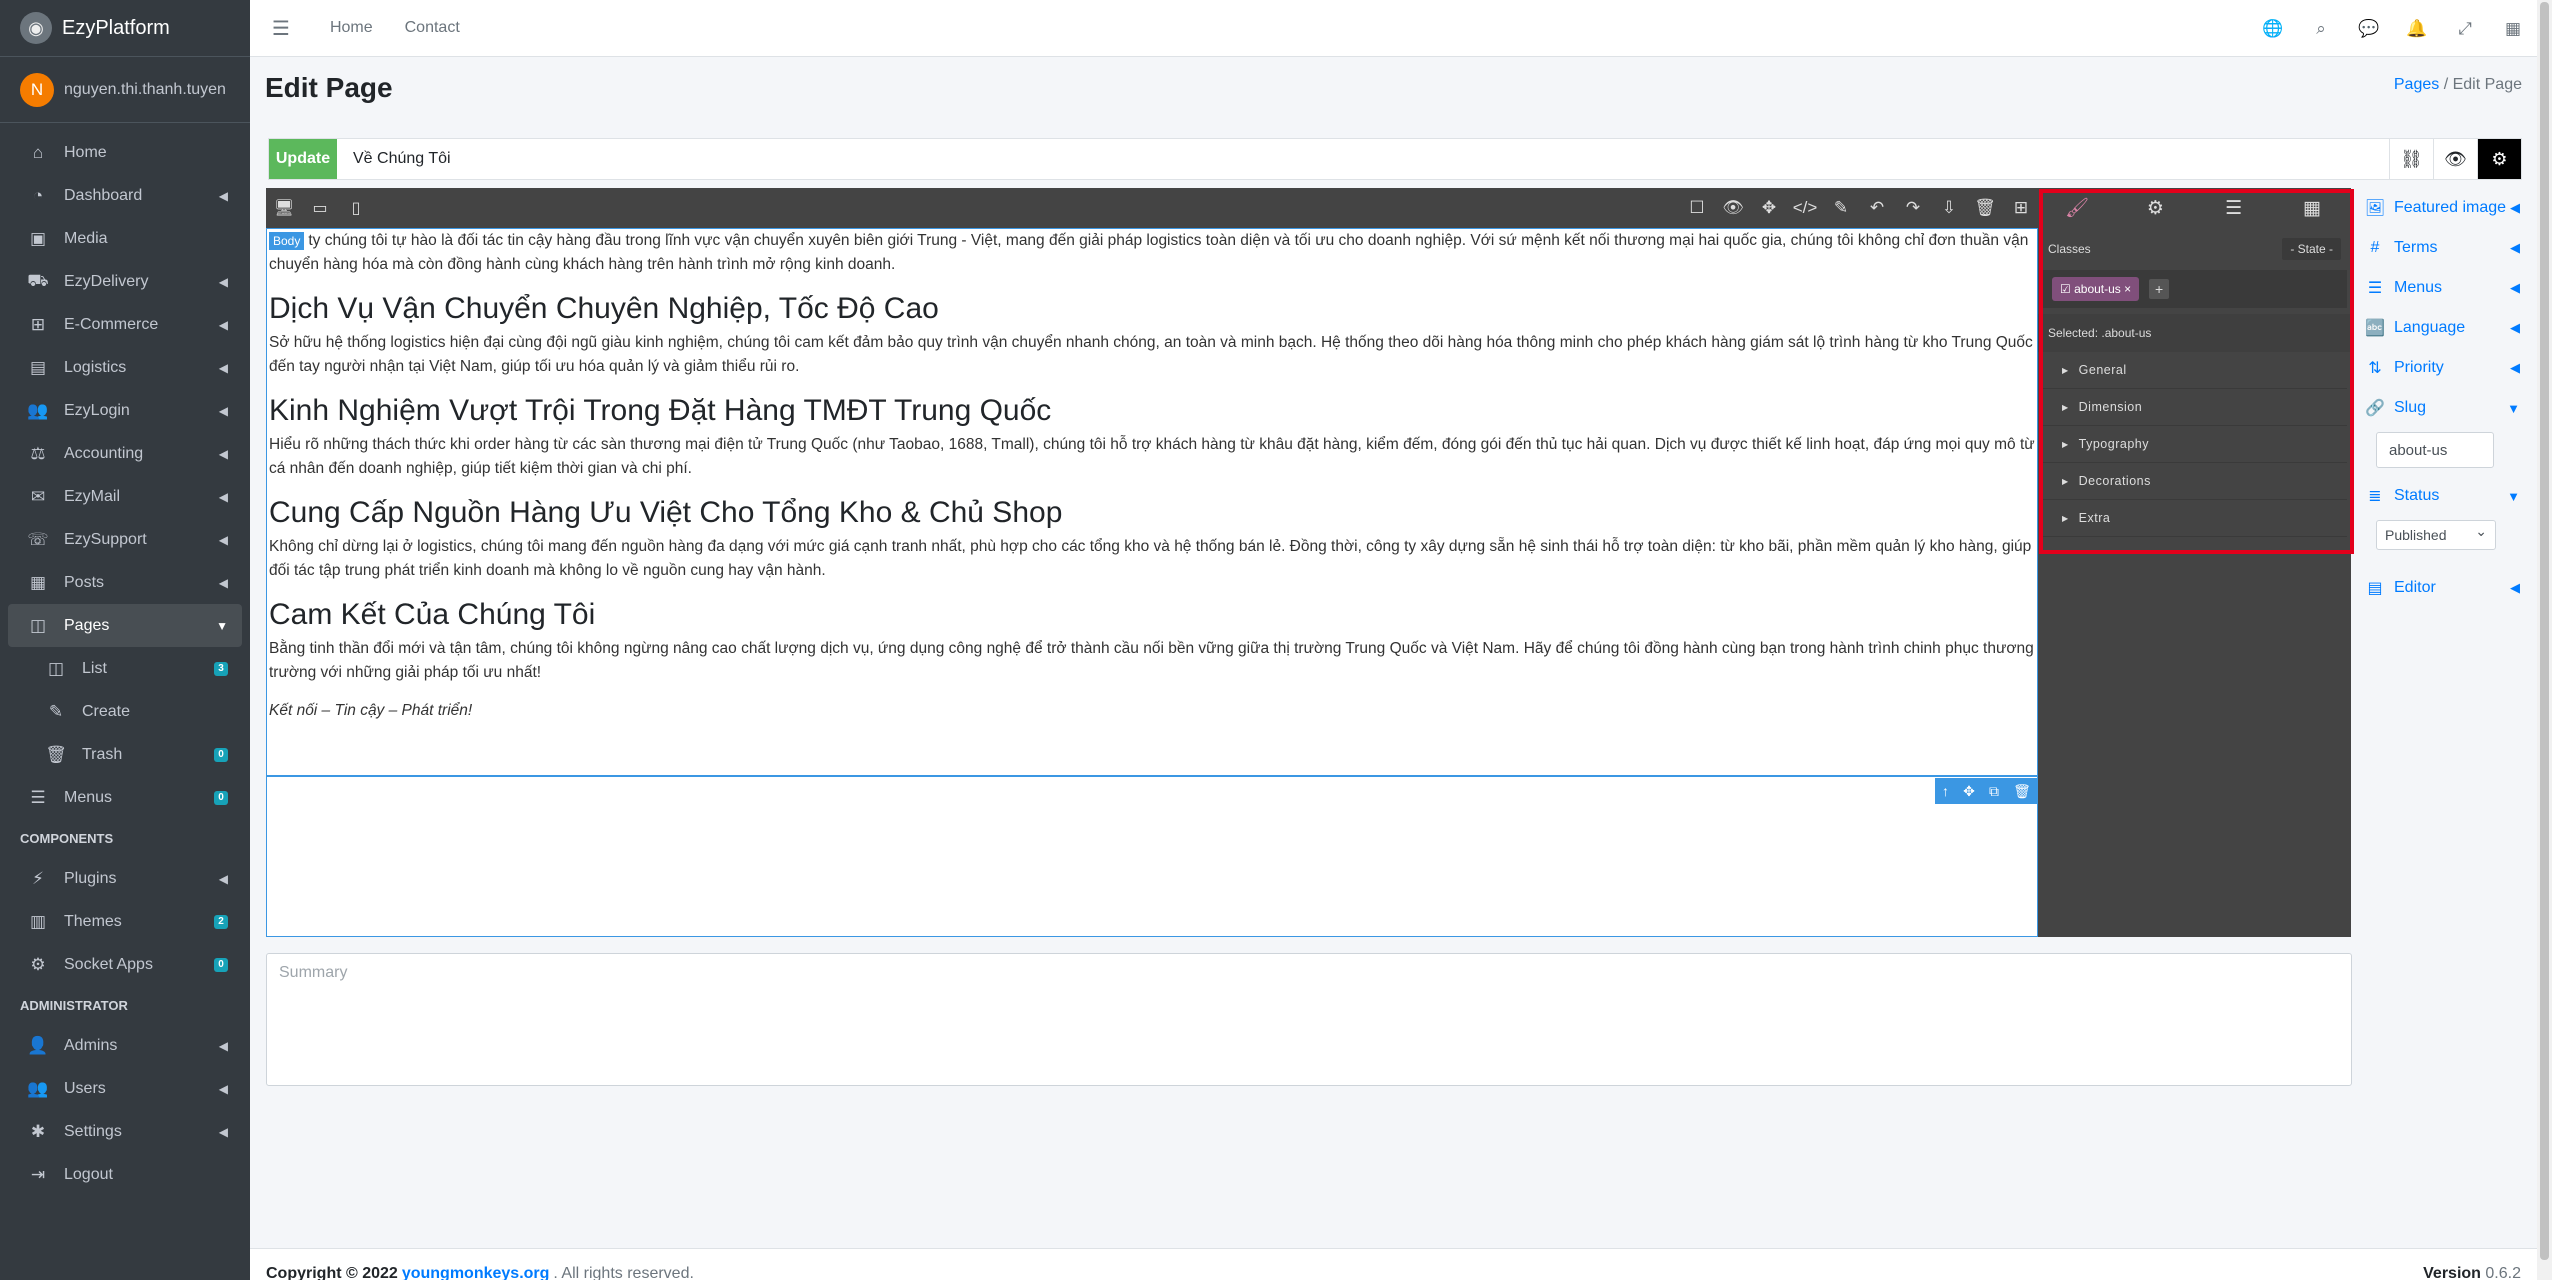 The height and width of the screenshot is (1280, 2552). Describe the element at coordinates (125, 582) in the screenshot. I see `sidebar-item-posts: ▦ Posts ◀` at that location.